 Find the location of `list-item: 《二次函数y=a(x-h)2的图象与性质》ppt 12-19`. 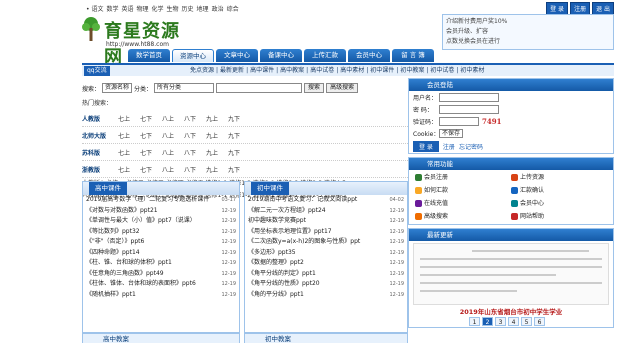

list-item: 《二次函数y=a(x-h)2的图象与性质》ppt 12-19 is located at coordinates (326, 242).